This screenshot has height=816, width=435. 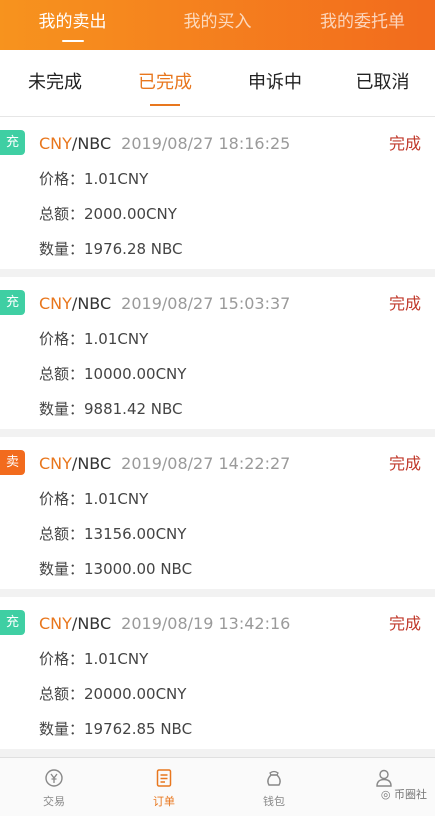 I want to click on order-header: CNY/NBC 2019/08/27 15:03:37, so click(x=164, y=303).